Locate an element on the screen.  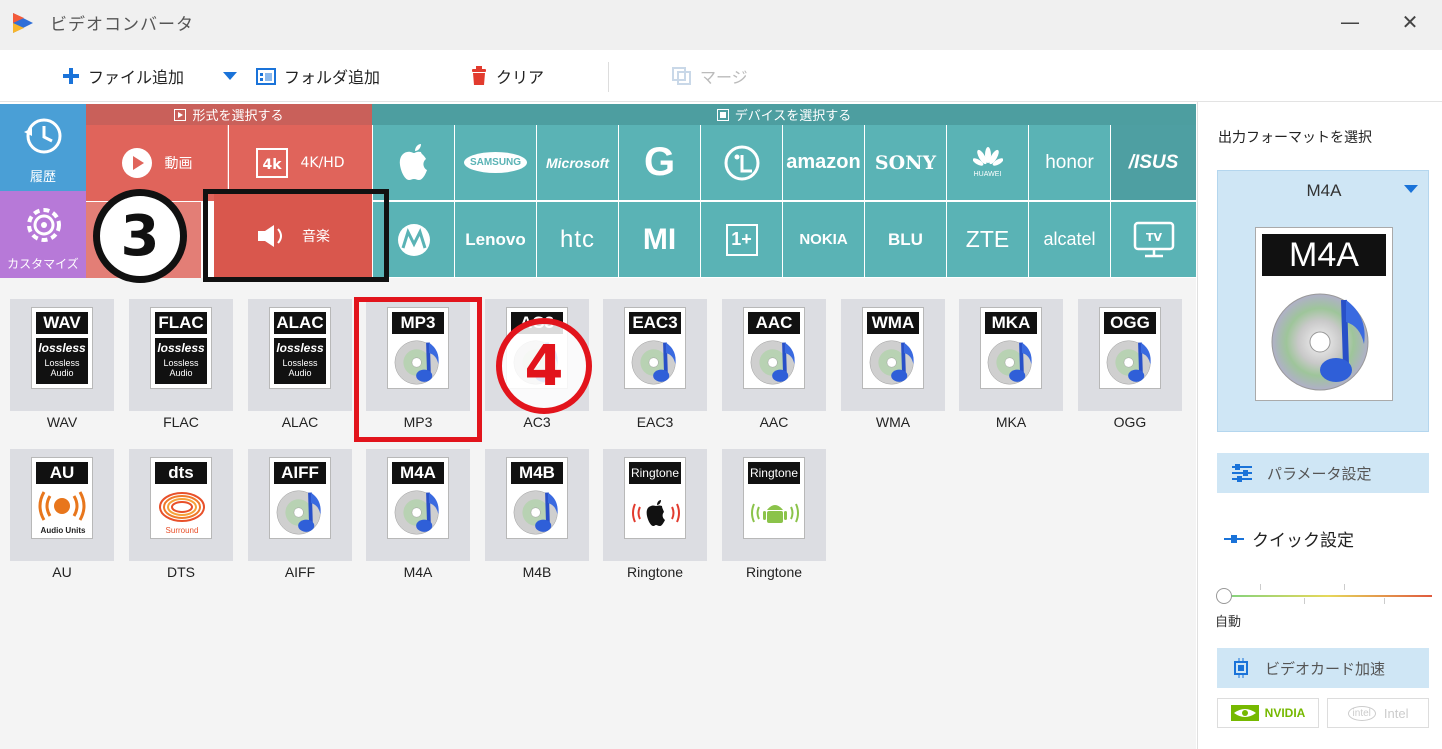
device-amazon: amazon is located at coordinates (823, 162).